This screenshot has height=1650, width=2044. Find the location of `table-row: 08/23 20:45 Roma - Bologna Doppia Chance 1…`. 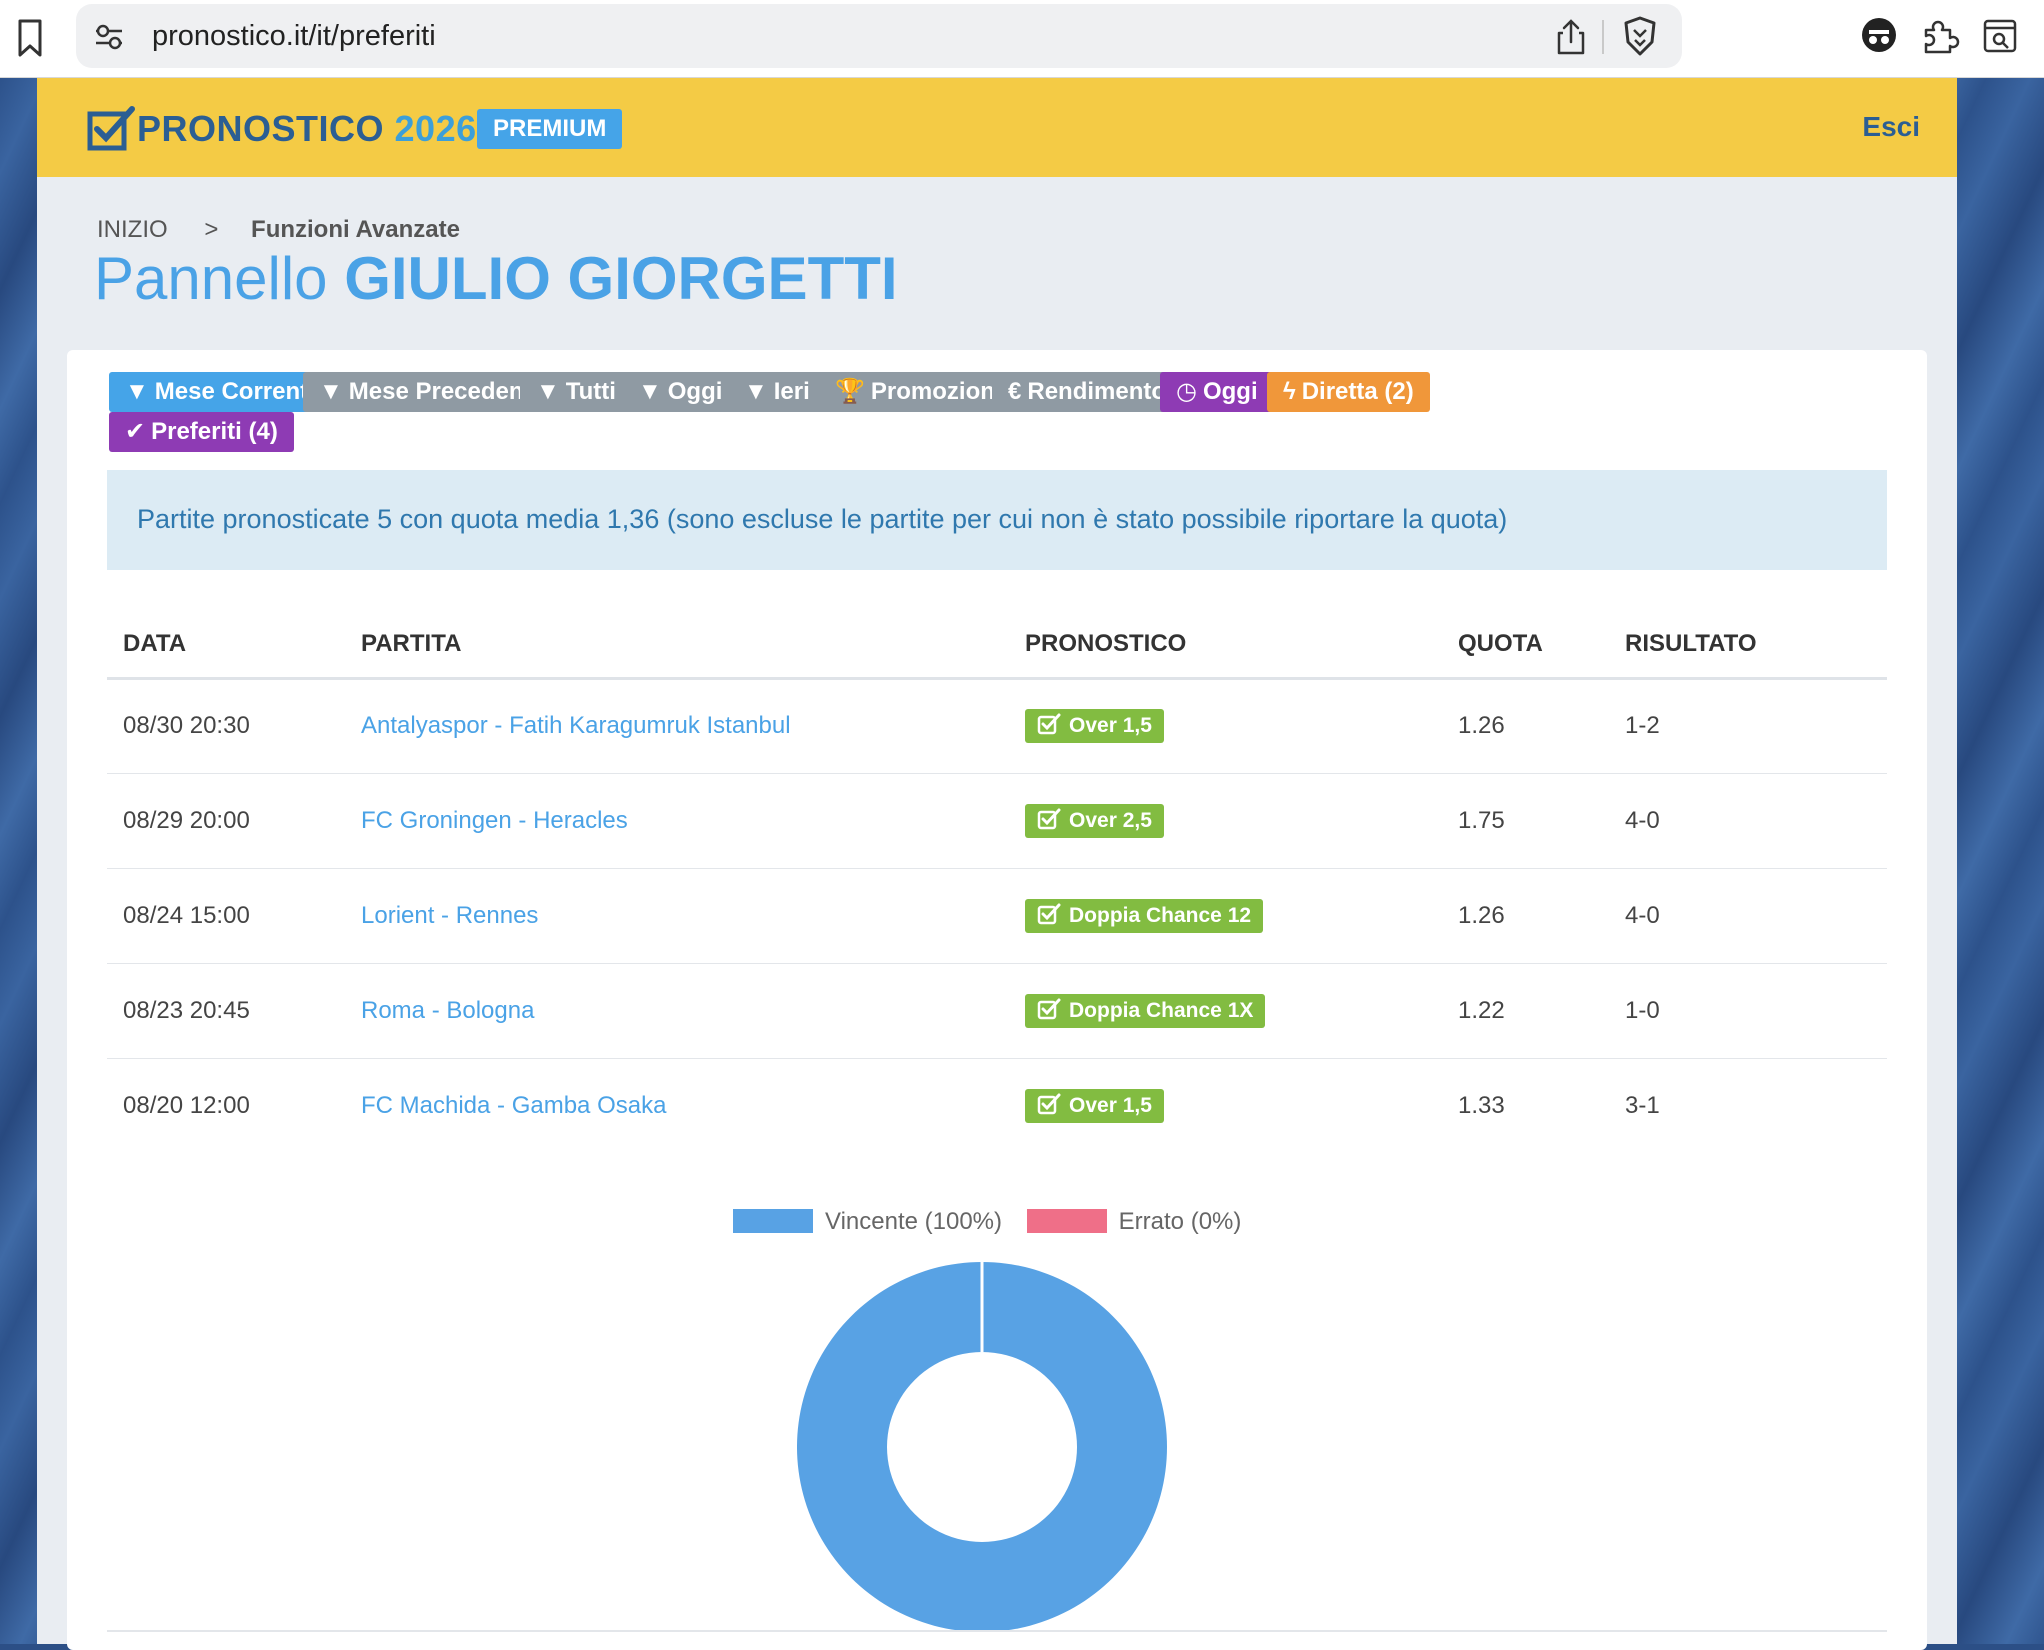

table-row: 08/23 20:45 Roma - Bologna Doppia Chance 1… is located at coordinates (997, 1011).